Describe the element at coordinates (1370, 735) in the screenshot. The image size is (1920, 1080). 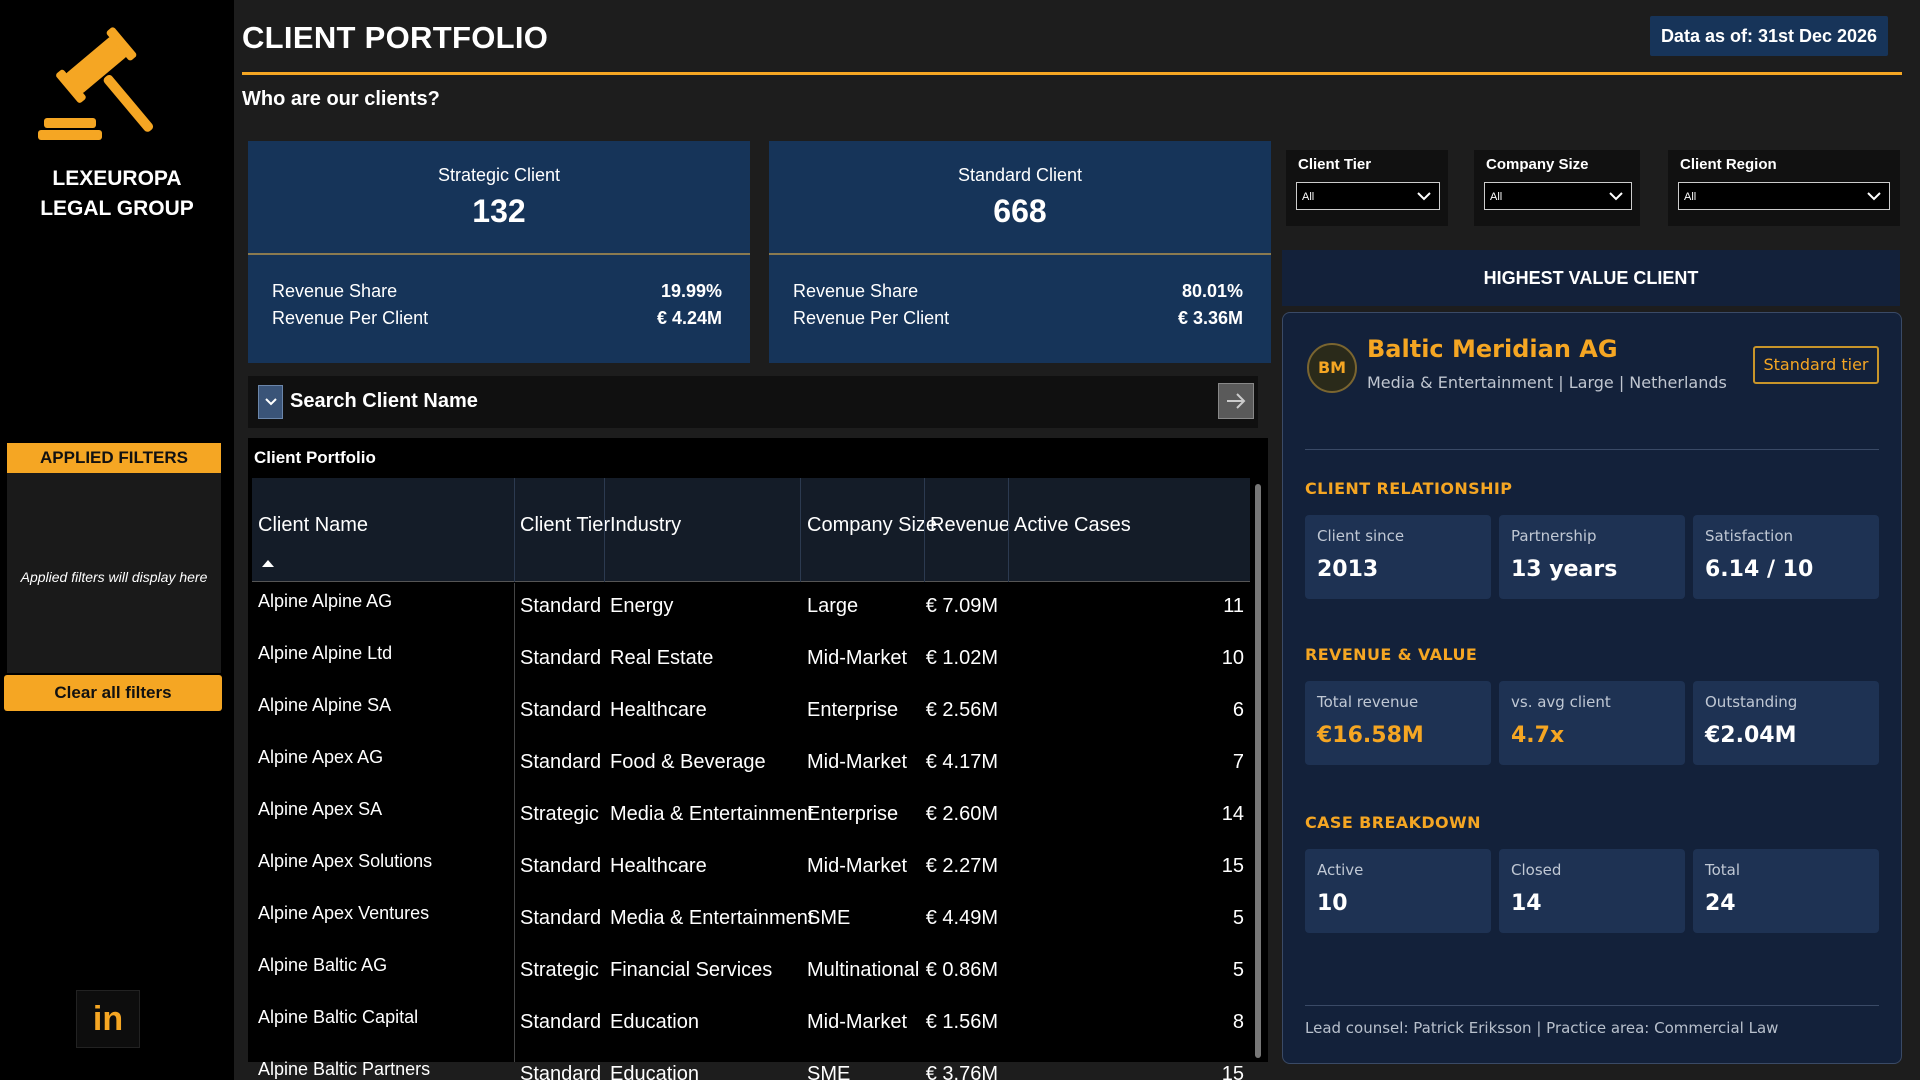
I see `metric-value: €16.58M` at that location.